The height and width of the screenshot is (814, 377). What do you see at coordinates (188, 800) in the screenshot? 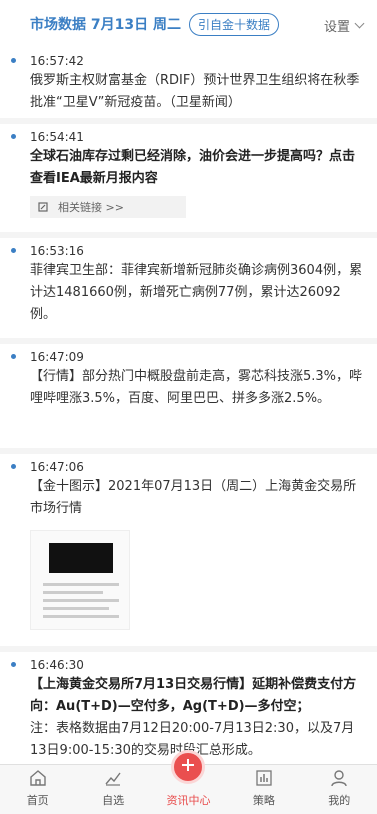
I see `tab-label: 资讯中心` at bounding box center [188, 800].